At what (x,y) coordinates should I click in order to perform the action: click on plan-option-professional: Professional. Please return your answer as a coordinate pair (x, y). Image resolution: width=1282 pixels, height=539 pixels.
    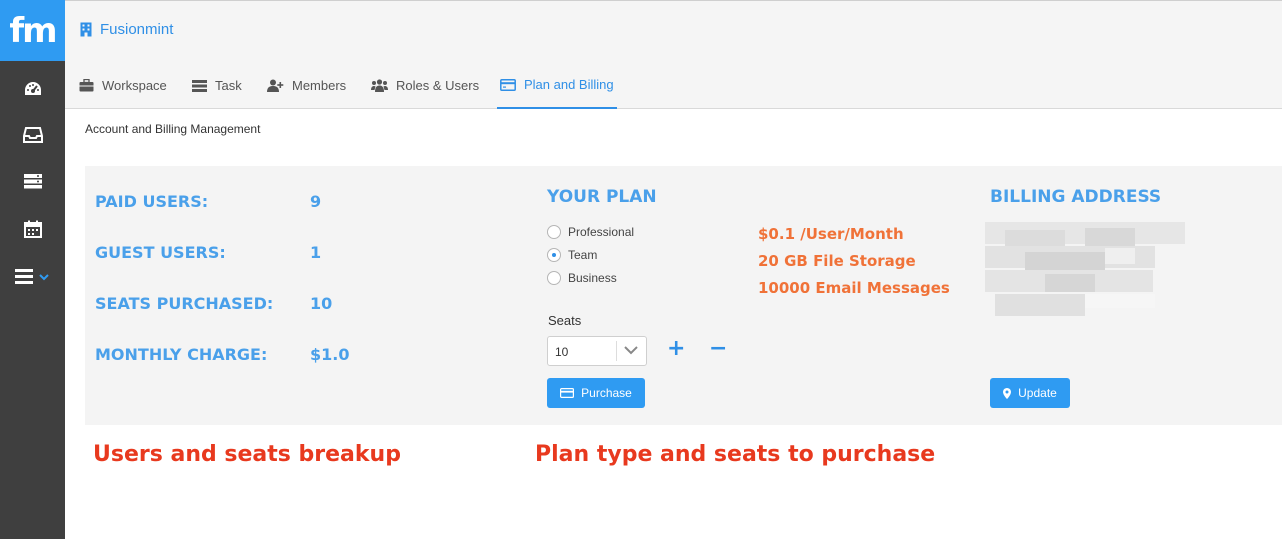
    Looking at the image, I should click on (590, 232).